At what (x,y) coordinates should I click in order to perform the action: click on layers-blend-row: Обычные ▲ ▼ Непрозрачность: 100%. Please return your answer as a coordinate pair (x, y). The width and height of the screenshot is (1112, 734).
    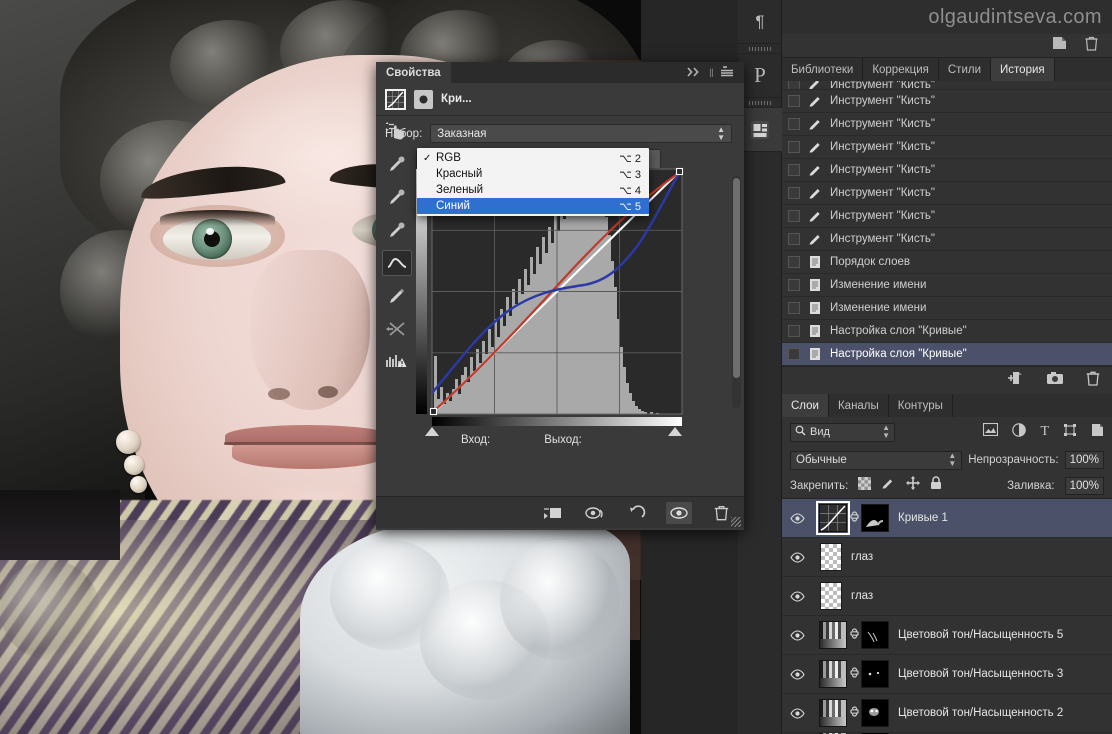
    Looking at the image, I should click on (947, 460).